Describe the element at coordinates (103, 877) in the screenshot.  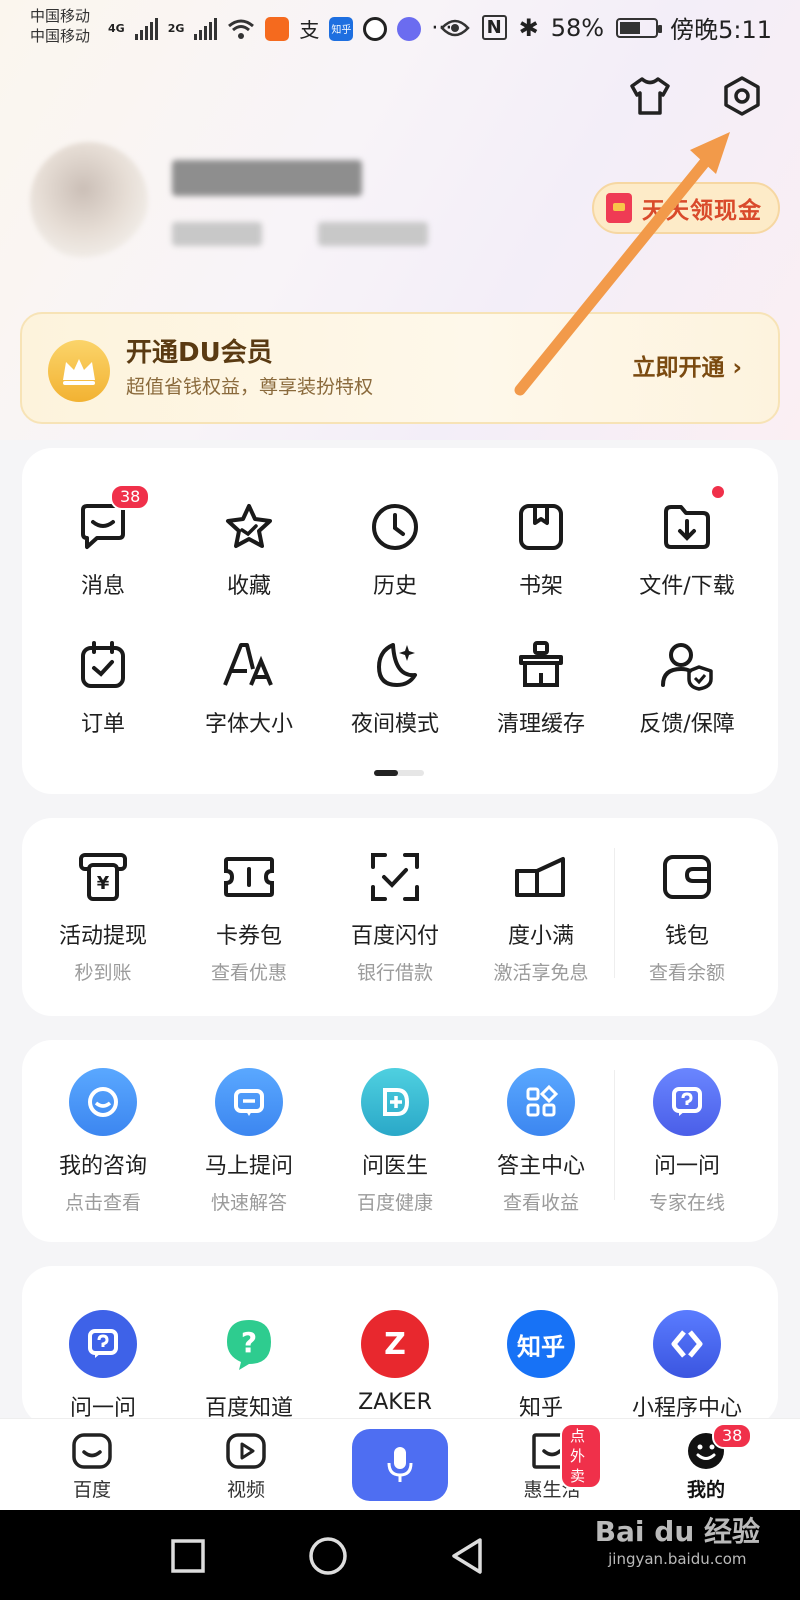
I see `cash-withdraw-icon: ¥` at that location.